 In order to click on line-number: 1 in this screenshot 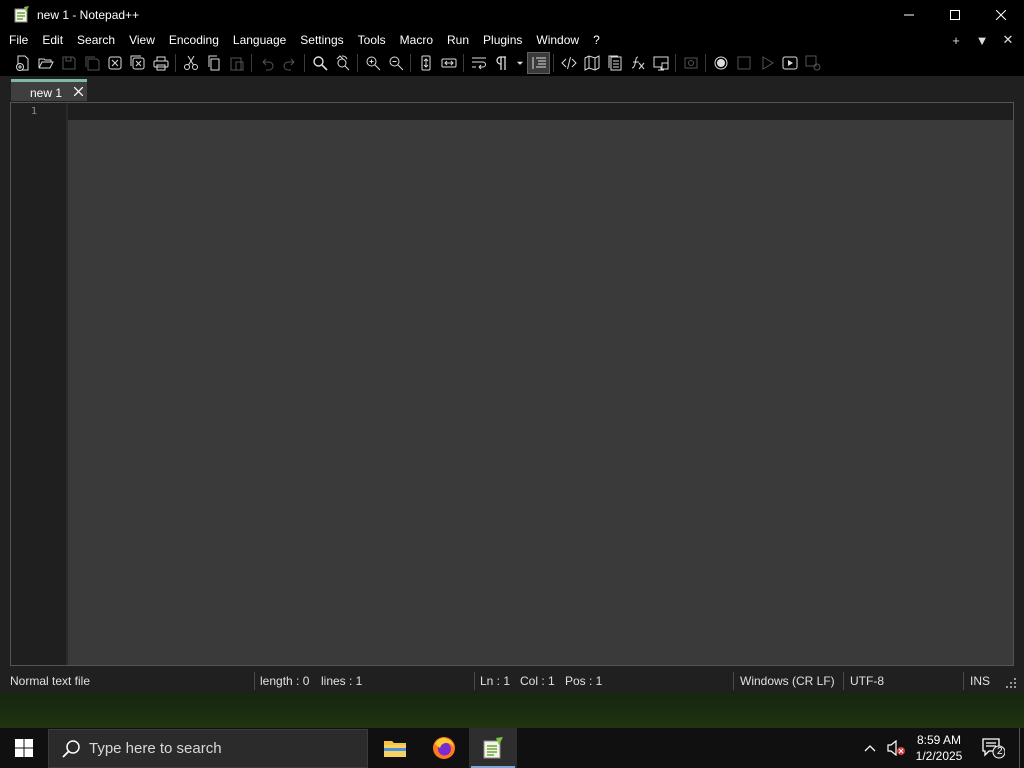, I will do `click(34, 111)`.